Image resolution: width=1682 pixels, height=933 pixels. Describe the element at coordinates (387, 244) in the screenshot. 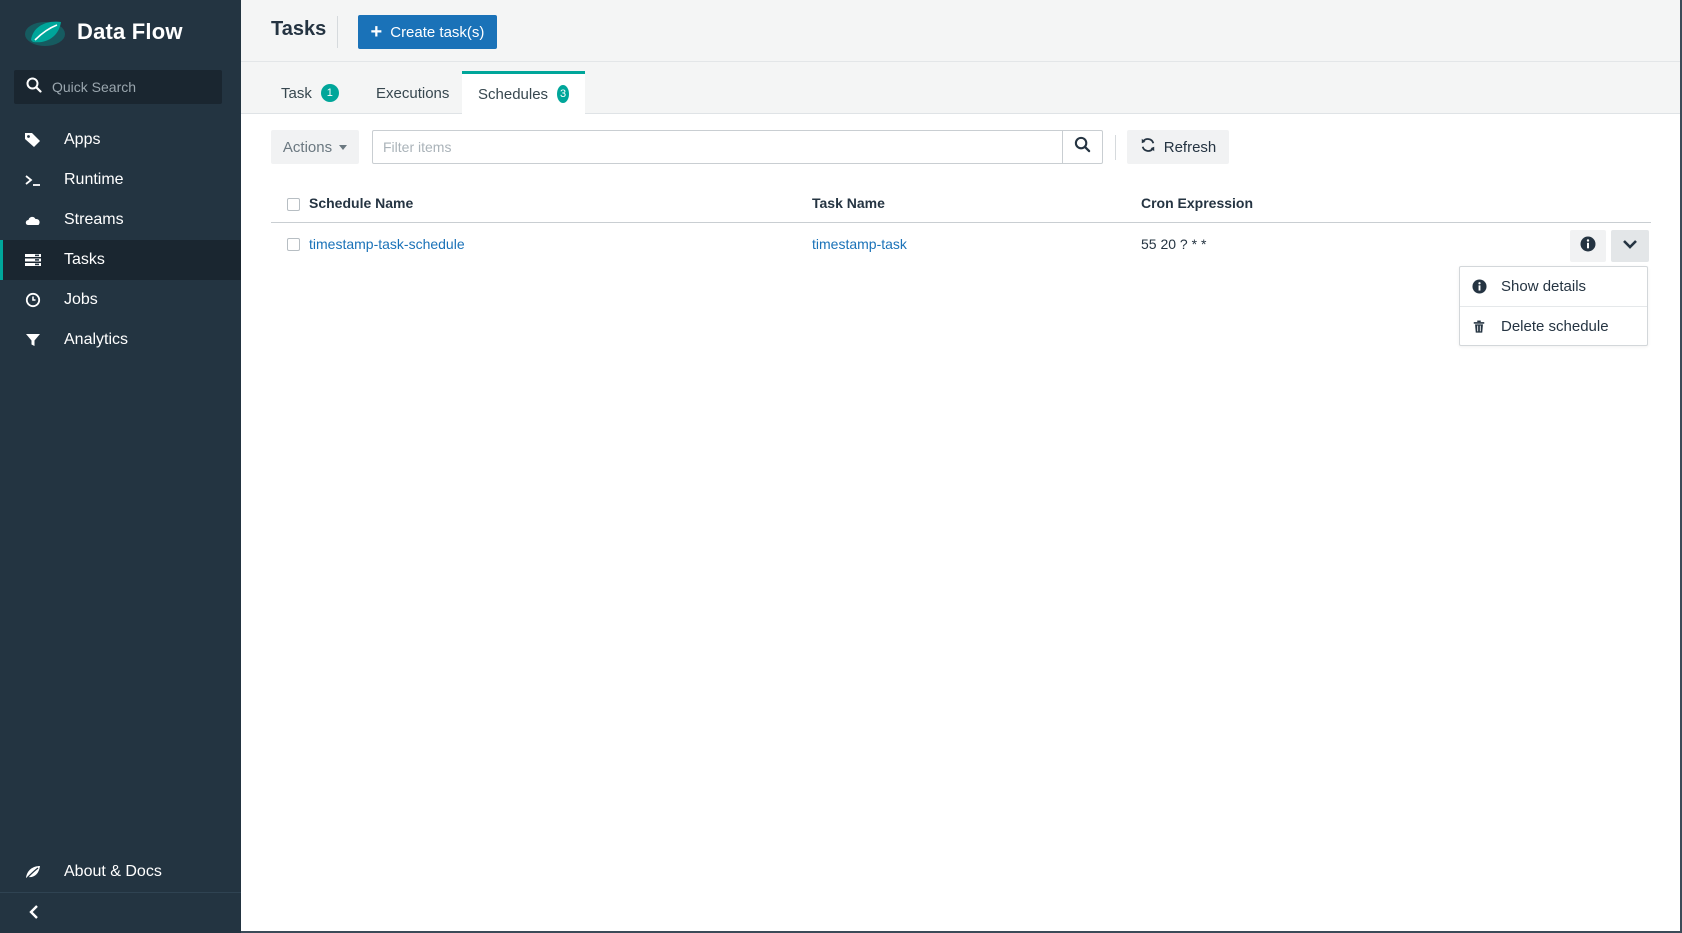

I see `schedule-name-link: timestamp-task-schedule` at that location.